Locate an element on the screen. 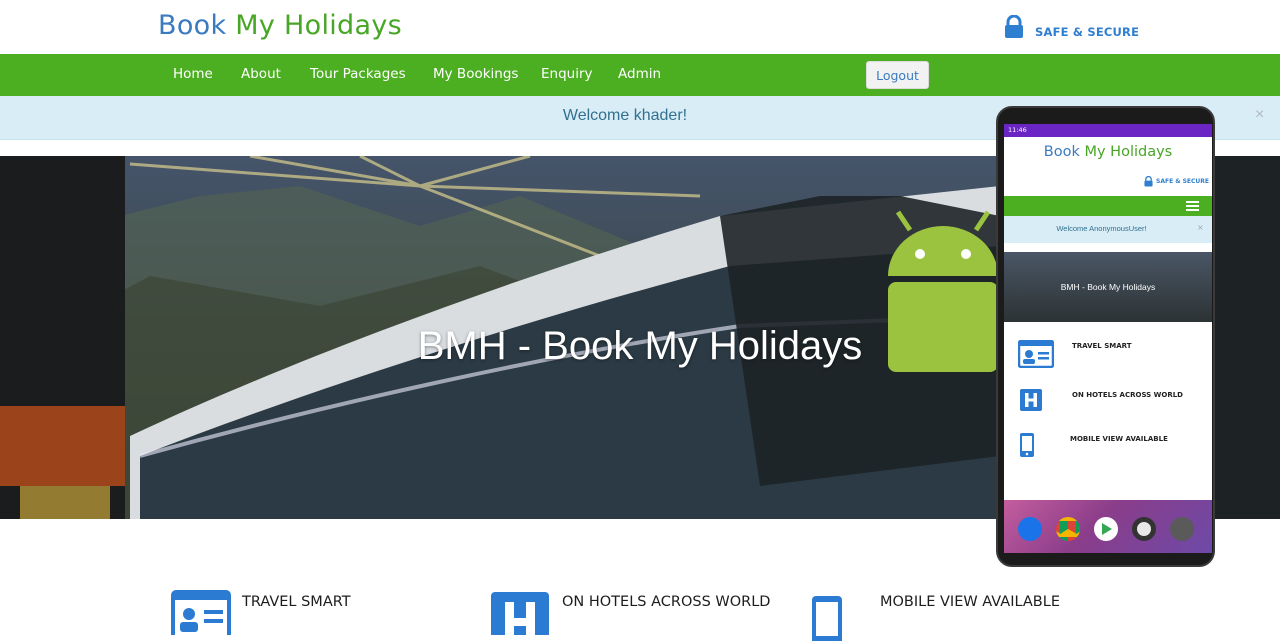 The height and width of the screenshot is (641, 1280). nav-my-bookings: My Bookings is located at coordinates (475, 74).